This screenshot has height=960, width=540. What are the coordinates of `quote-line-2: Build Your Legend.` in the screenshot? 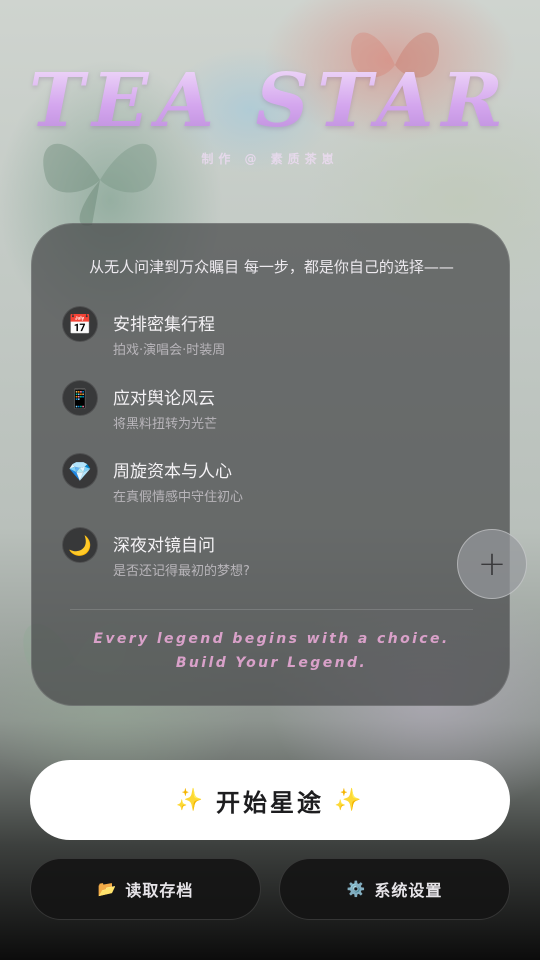 It's located at (271, 663).